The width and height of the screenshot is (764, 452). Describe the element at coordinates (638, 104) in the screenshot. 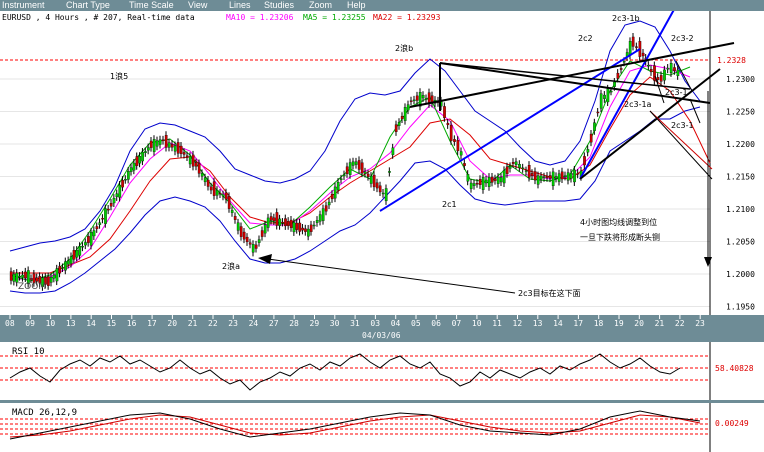

I see `w2c31a-label: 2c3-1a` at that location.